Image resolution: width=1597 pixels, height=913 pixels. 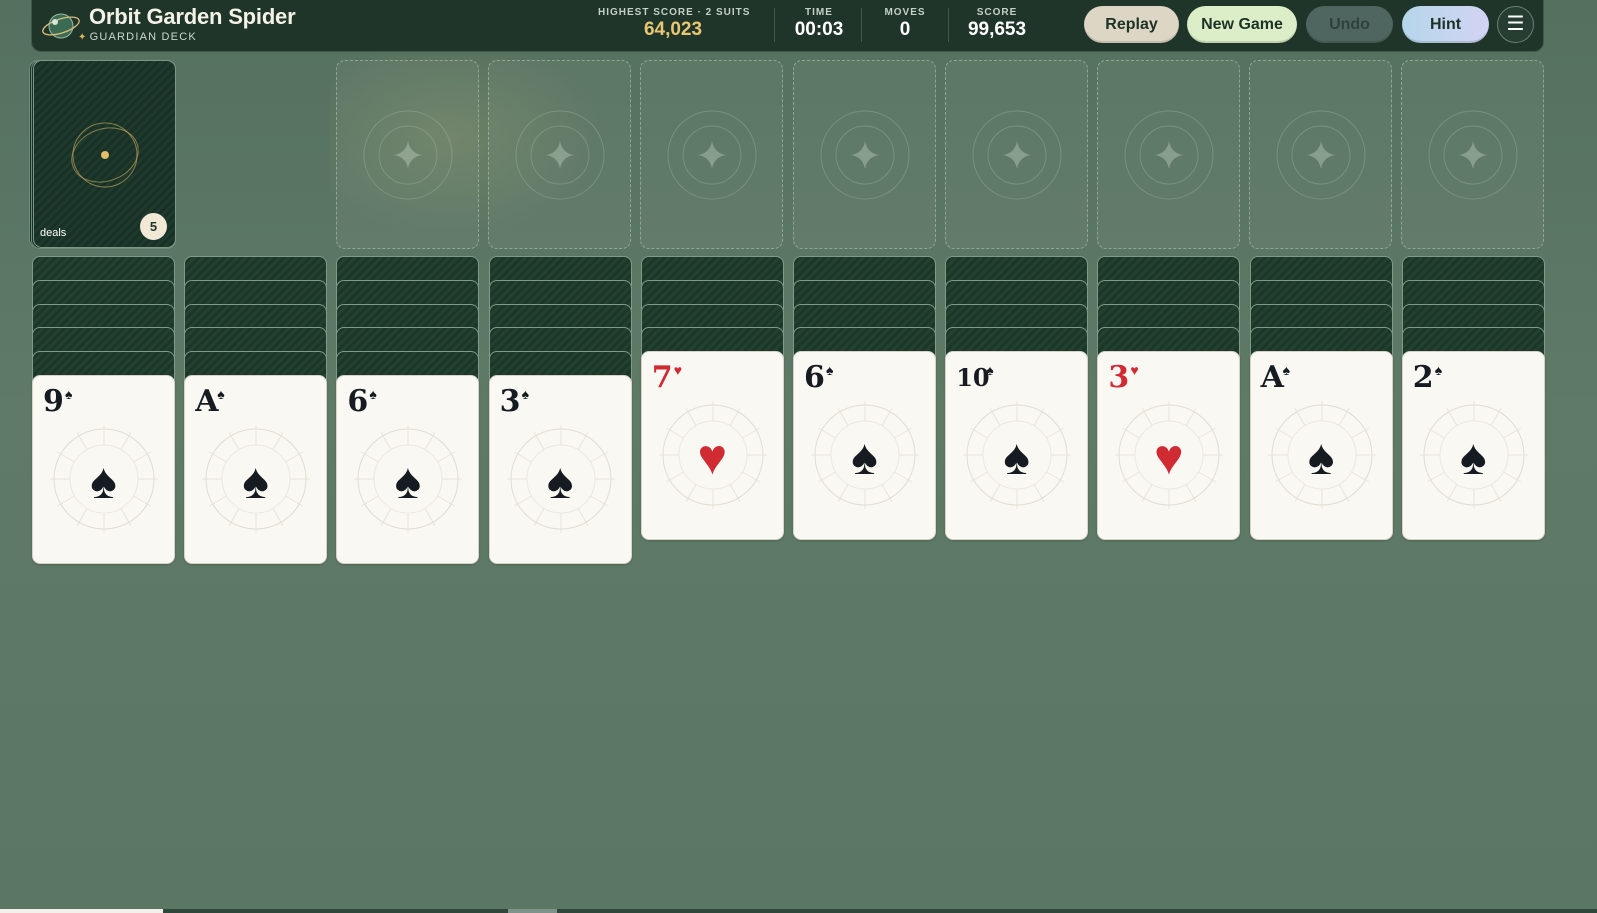 I want to click on moves-stat: MOVES 0, so click(x=905, y=24).